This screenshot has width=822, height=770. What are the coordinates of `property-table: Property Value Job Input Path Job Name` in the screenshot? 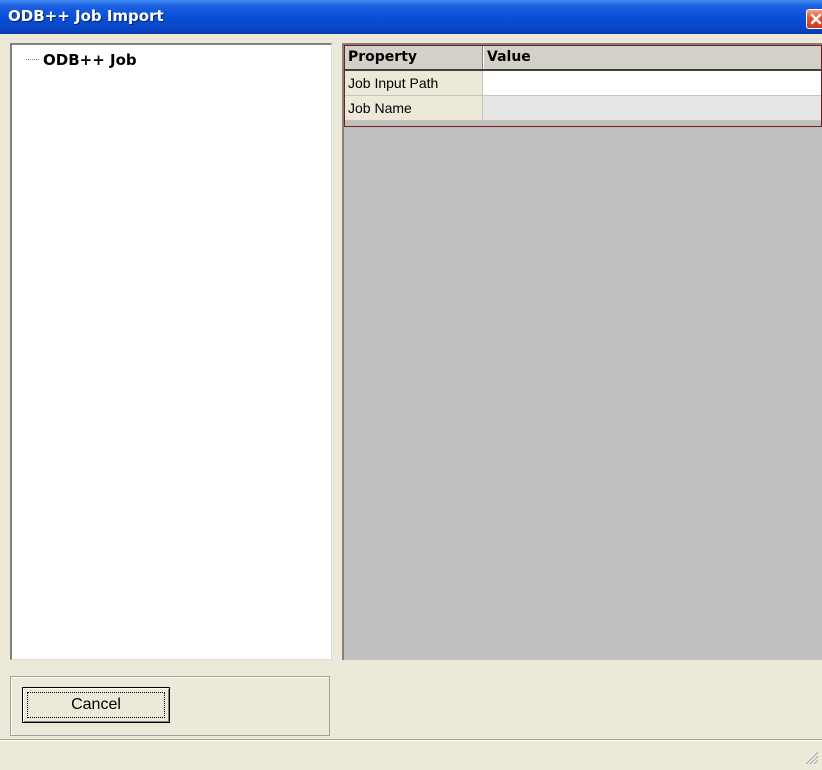 It's located at (583, 83).